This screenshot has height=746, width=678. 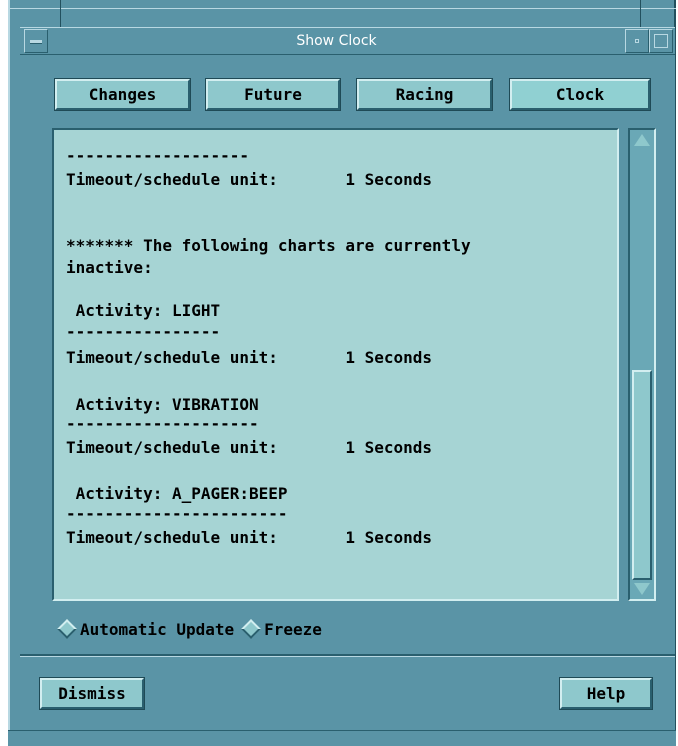 I want to click on freeze-radio, so click(x=251, y=629).